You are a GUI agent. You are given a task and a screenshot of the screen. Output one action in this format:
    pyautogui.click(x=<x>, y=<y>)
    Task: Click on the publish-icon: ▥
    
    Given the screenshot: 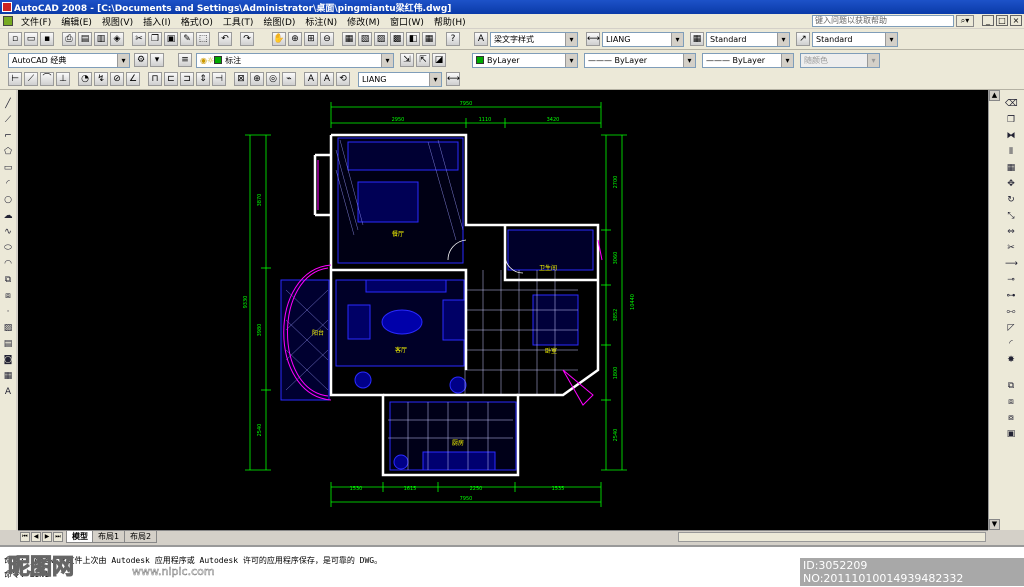 What is the action you would take?
    pyautogui.click(x=101, y=39)
    